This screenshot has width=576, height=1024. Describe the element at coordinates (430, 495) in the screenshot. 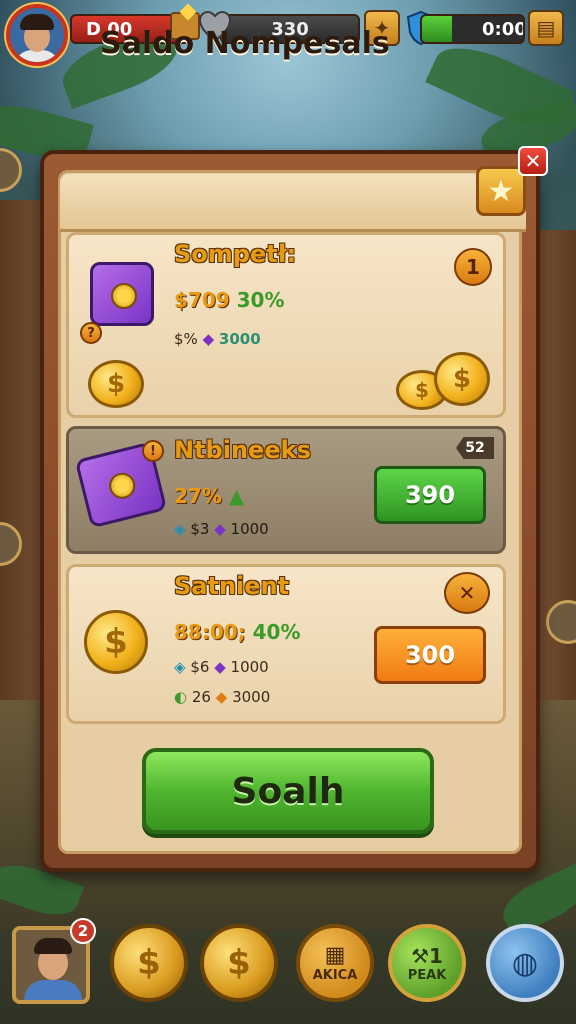

I see `buy-button-card-2: 390` at that location.